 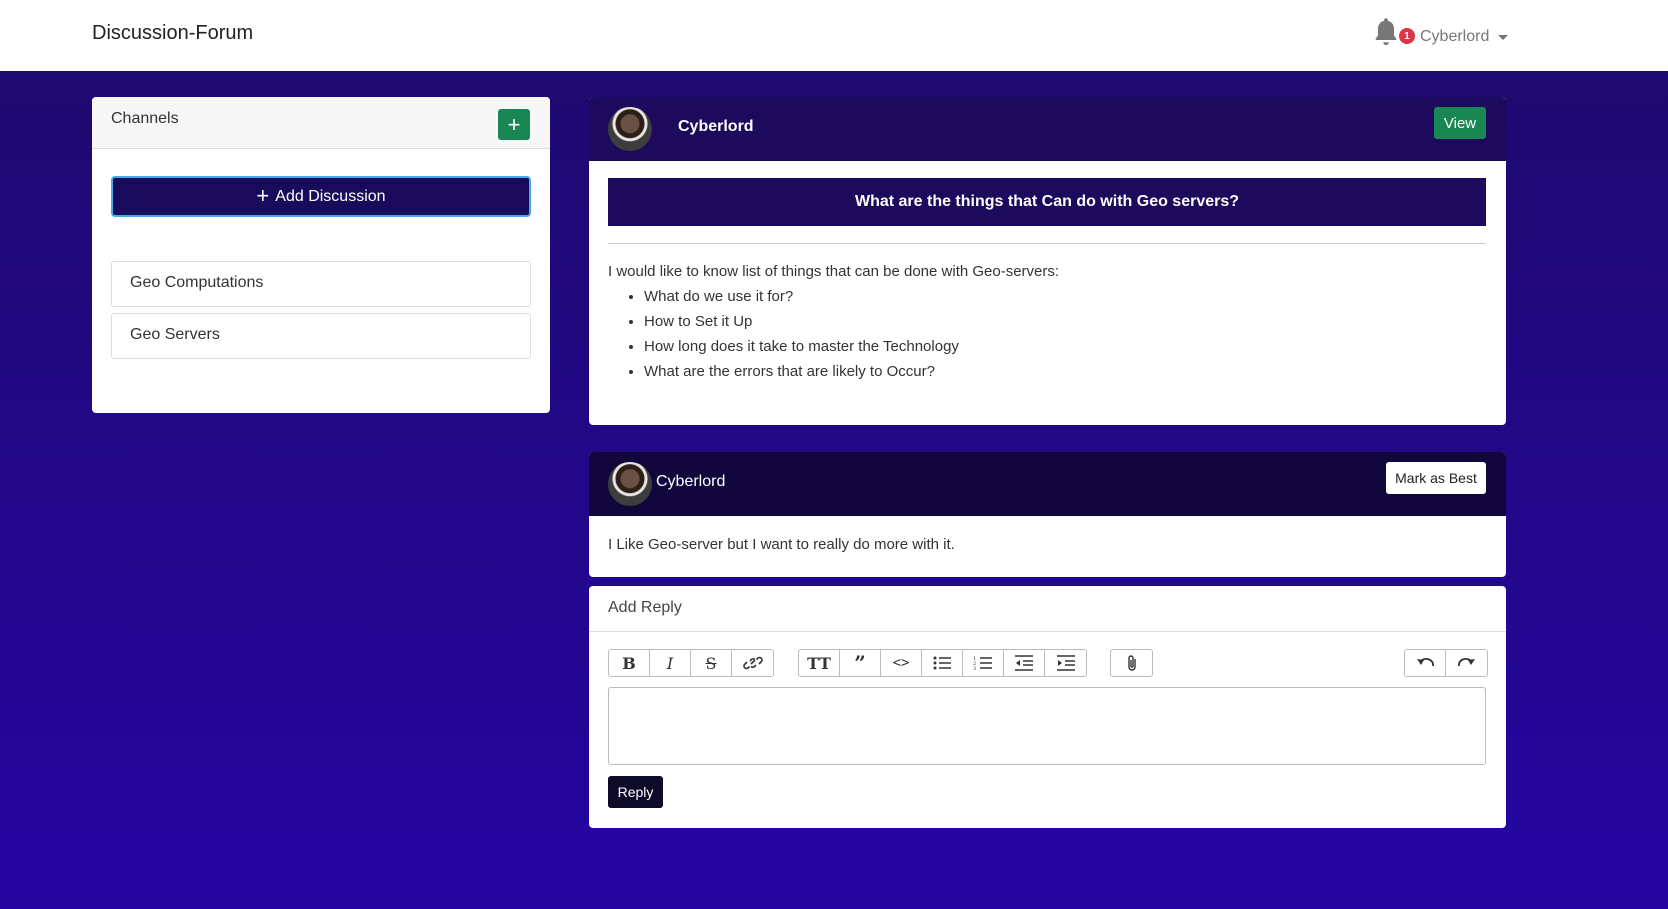 I want to click on strikethrough-icon: S, so click(x=711, y=663).